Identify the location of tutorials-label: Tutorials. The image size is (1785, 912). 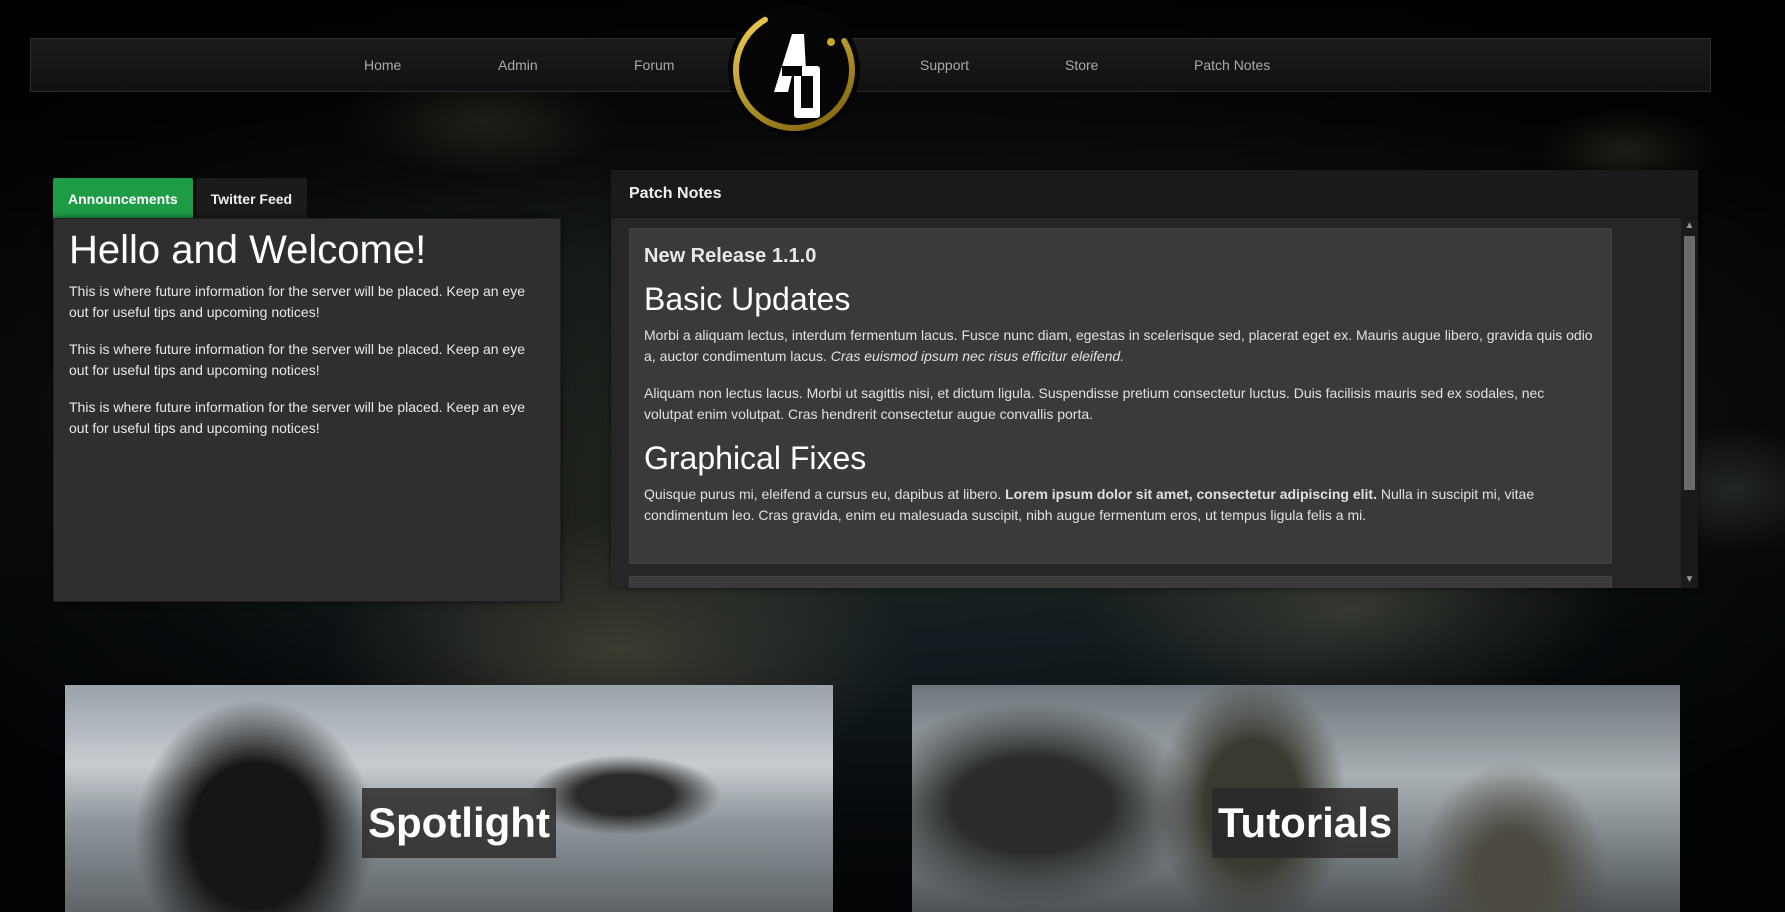
(1305, 823).